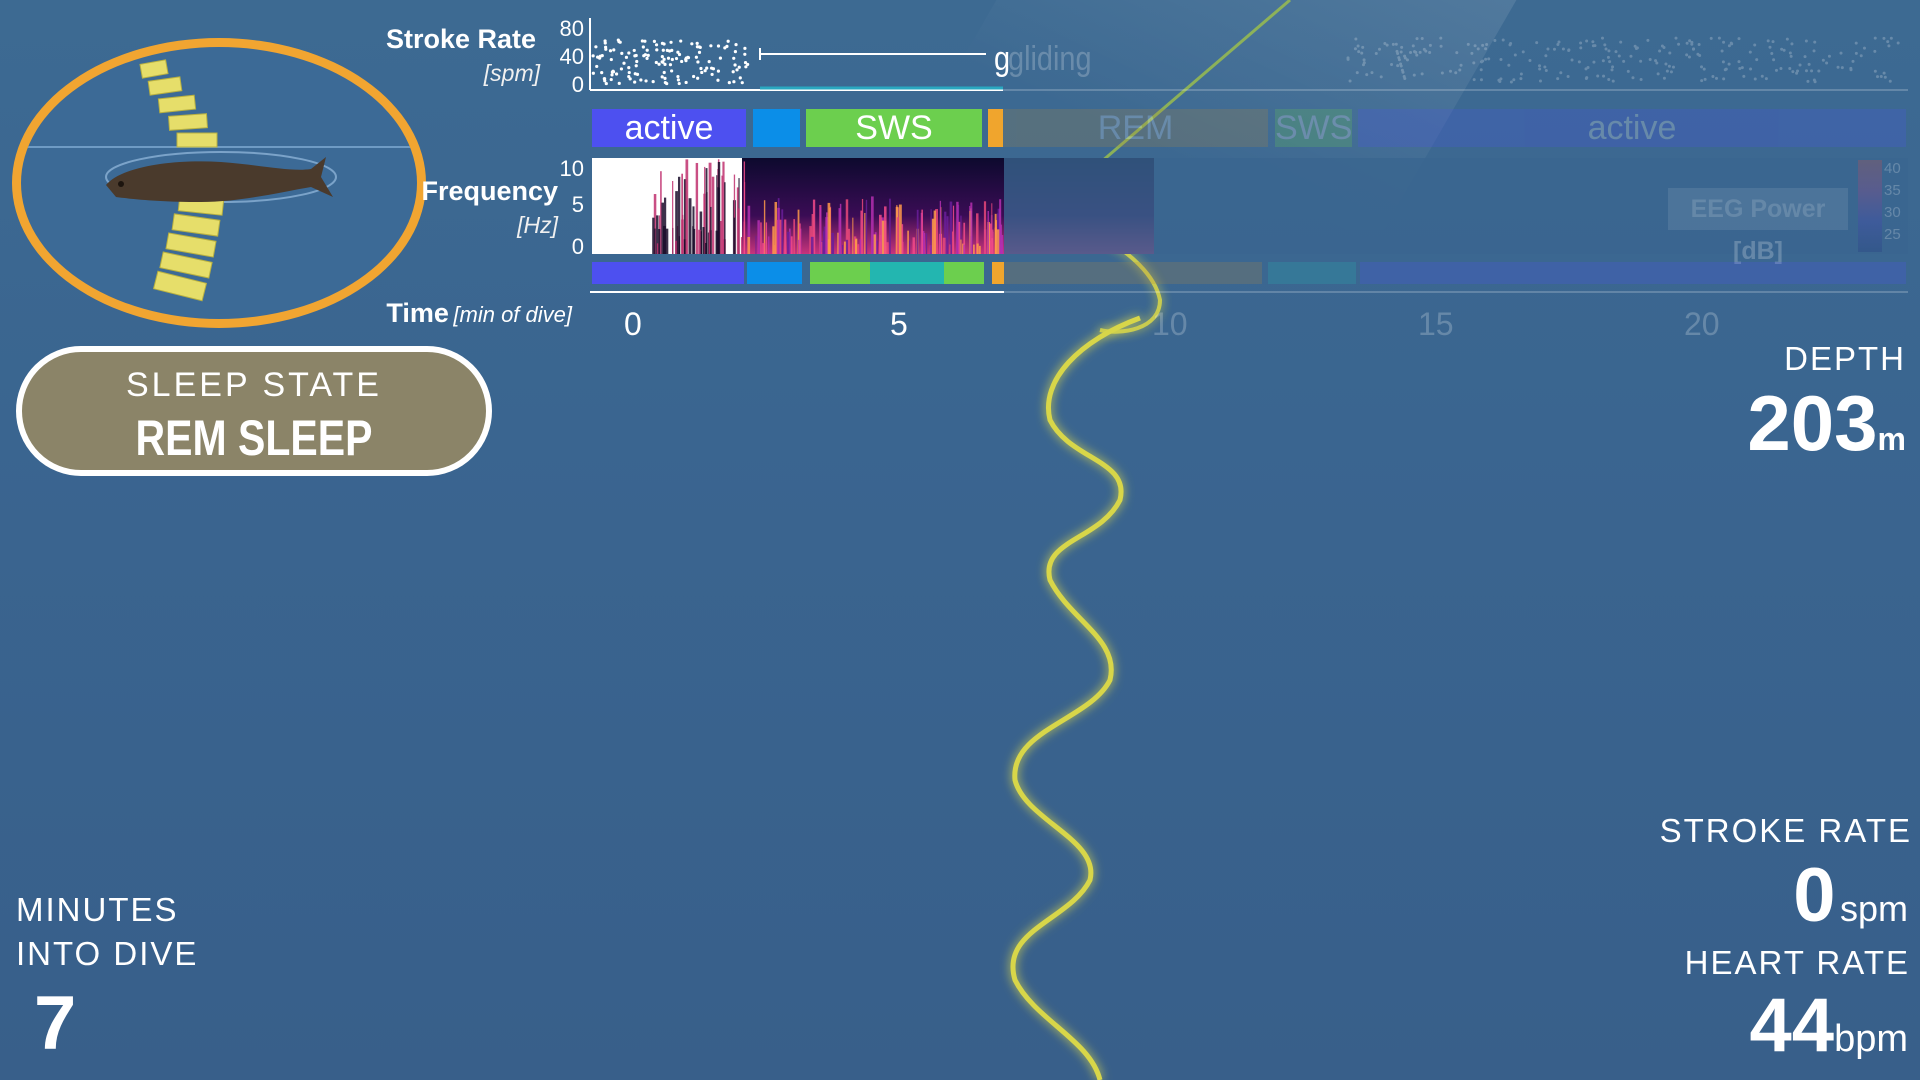 The height and width of the screenshot is (1080, 1920). I want to click on sleep-state-indicator: SLEEP STATE REM SLEEP, so click(254, 411).